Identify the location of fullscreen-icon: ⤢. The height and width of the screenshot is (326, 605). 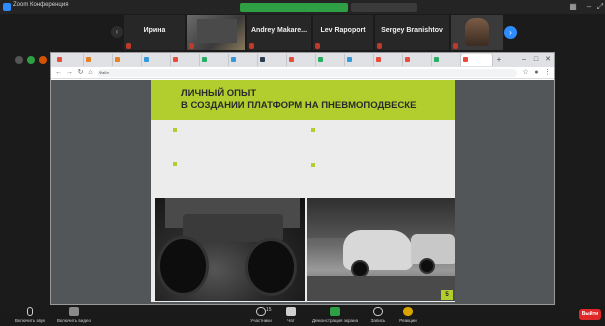
(599, 6).